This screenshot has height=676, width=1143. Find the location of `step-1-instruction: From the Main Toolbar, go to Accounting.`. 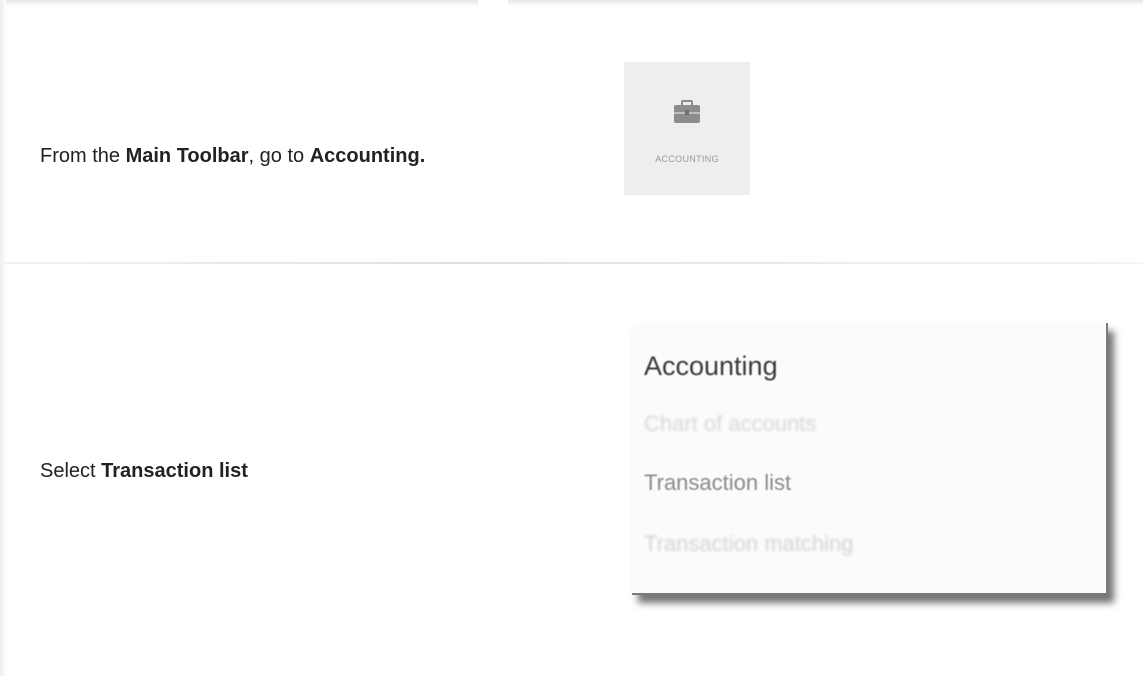

step-1-instruction: From the Main Toolbar, go to Accounting. is located at coordinates (232, 156).